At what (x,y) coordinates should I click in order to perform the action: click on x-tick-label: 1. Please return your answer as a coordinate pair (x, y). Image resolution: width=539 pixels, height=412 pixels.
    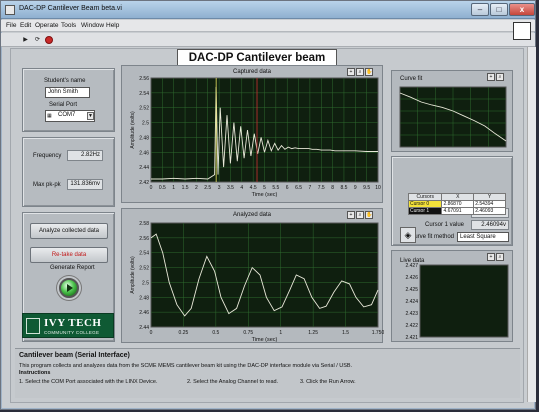
    Looking at the image, I should click on (173, 188).